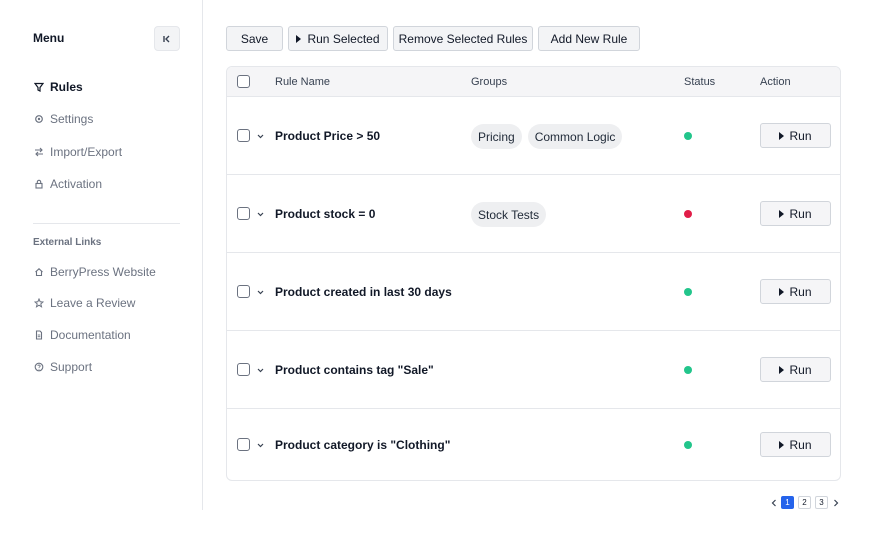  Describe the element at coordinates (463, 38) in the screenshot. I see `remove-selected-button: Remove Selected Rules` at that location.